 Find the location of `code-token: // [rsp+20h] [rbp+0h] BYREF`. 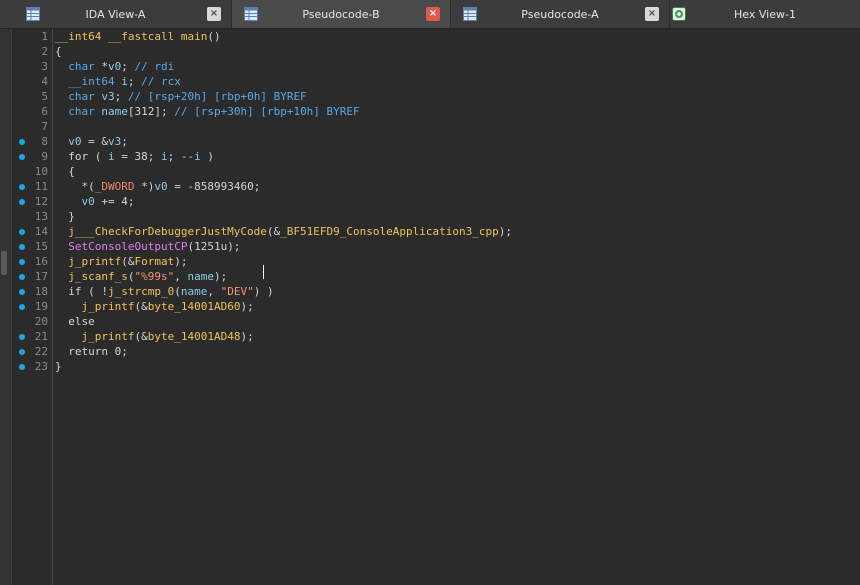

code-token: // [rsp+20h] [rbp+0h] BYREF is located at coordinates (217, 96).